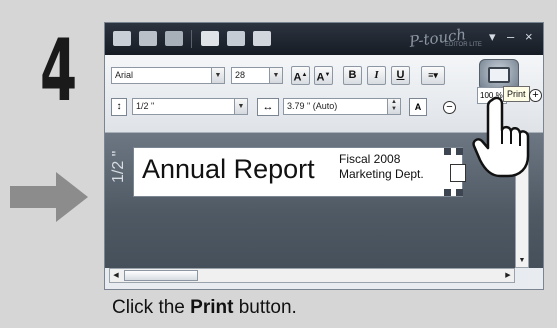 The height and width of the screenshot is (328, 557). What do you see at coordinates (312, 106) in the screenshot?
I see `label-length-value: 3.79 " (Auto)` at bounding box center [312, 106].